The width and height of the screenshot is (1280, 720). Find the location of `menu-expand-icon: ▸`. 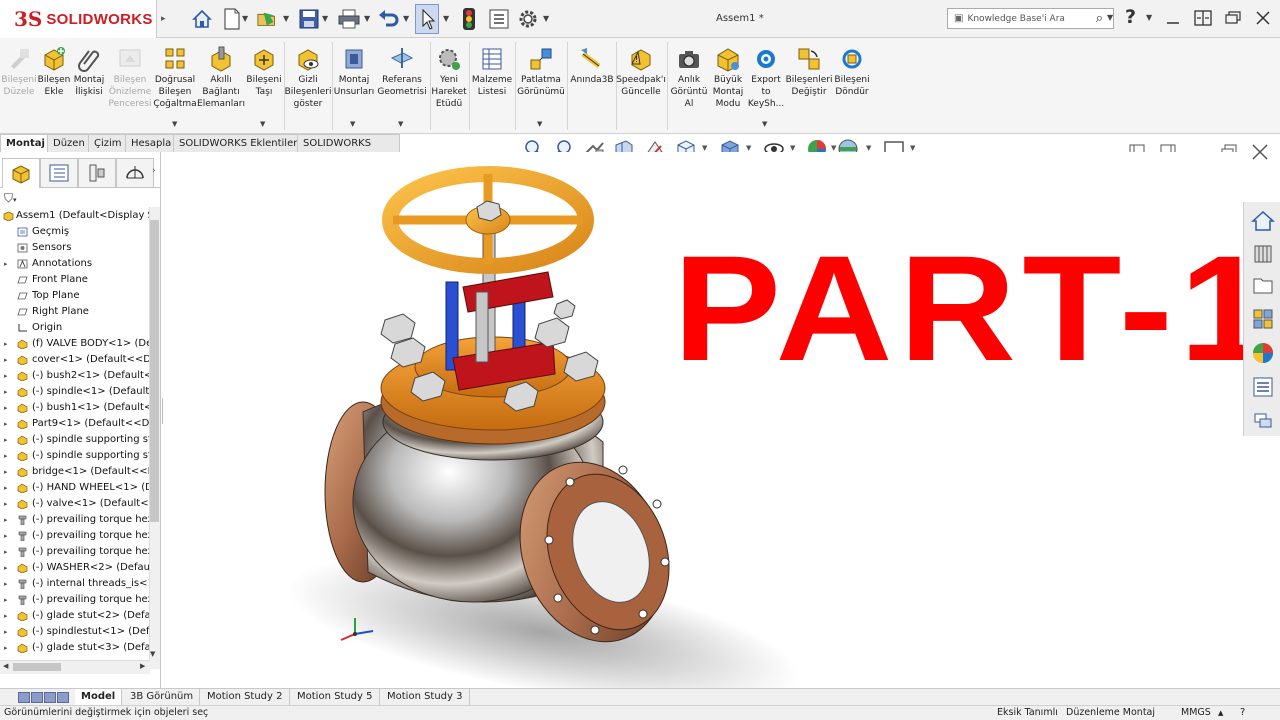

menu-expand-icon: ▸ is located at coordinates (163, 19).